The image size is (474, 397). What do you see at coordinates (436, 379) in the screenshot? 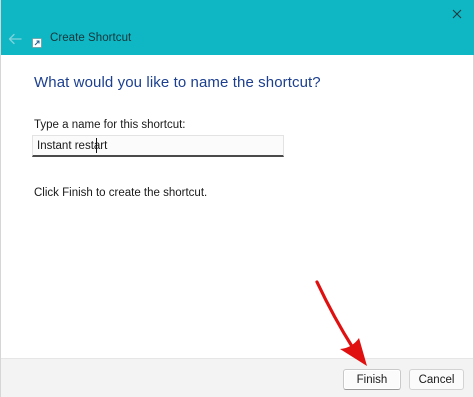
I see `cancel-button: Cancel` at bounding box center [436, 379].